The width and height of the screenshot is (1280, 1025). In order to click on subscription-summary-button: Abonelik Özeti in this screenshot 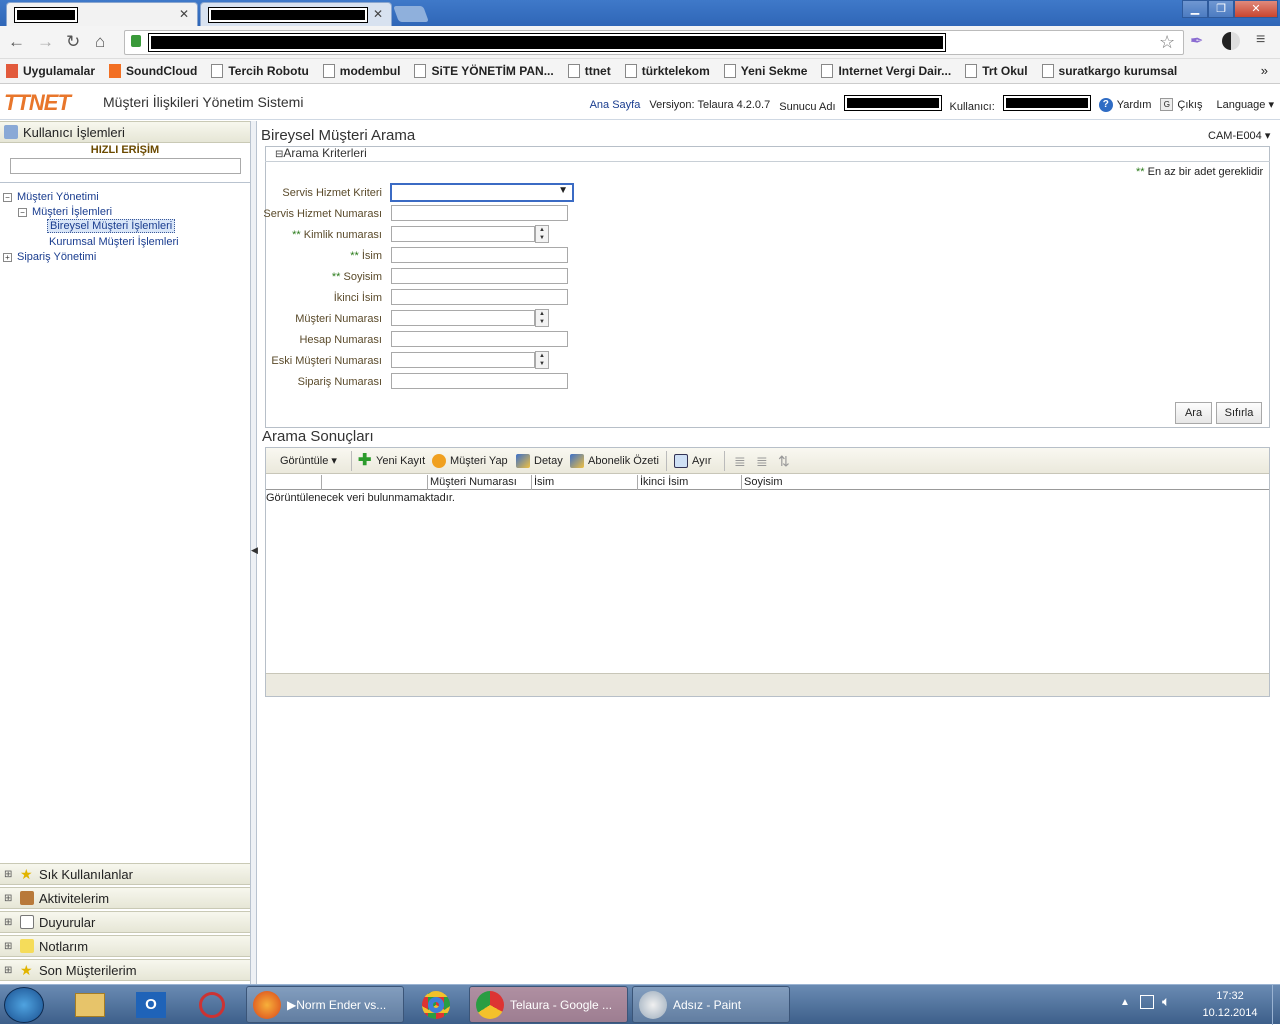, I will do `click(614, 461)`.